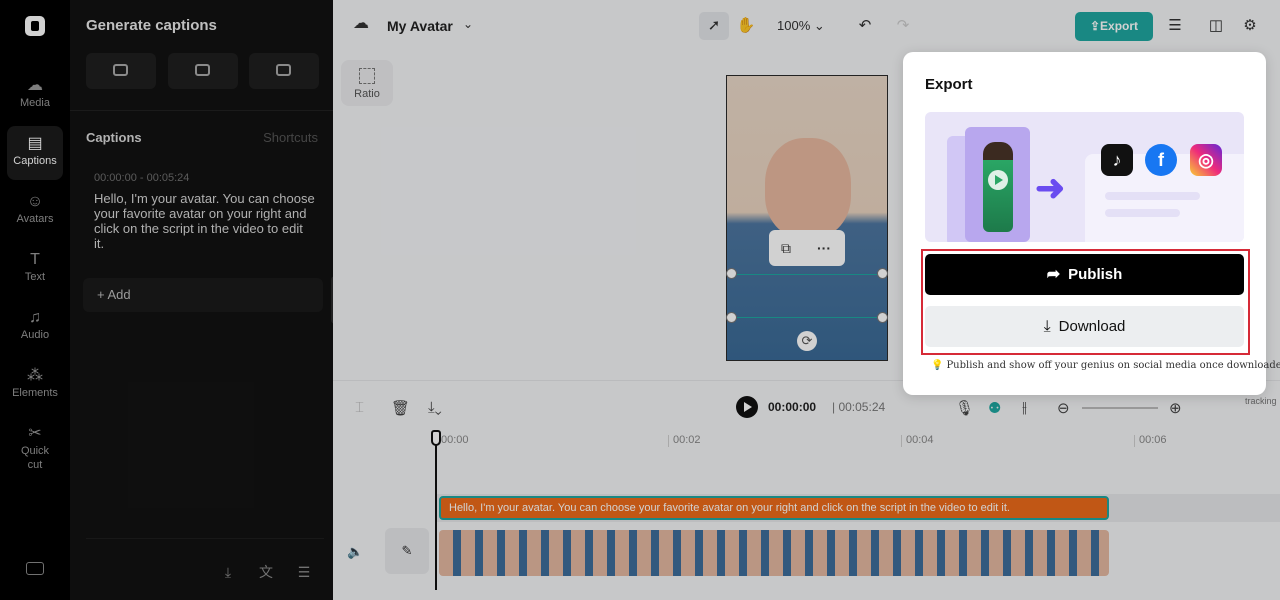 This screenshot has width=1280, height=600. Describe the element at coordinates (1084, 177) in the screenshot. I see `export-banner: ➜ ♪ f ◎` at that location.